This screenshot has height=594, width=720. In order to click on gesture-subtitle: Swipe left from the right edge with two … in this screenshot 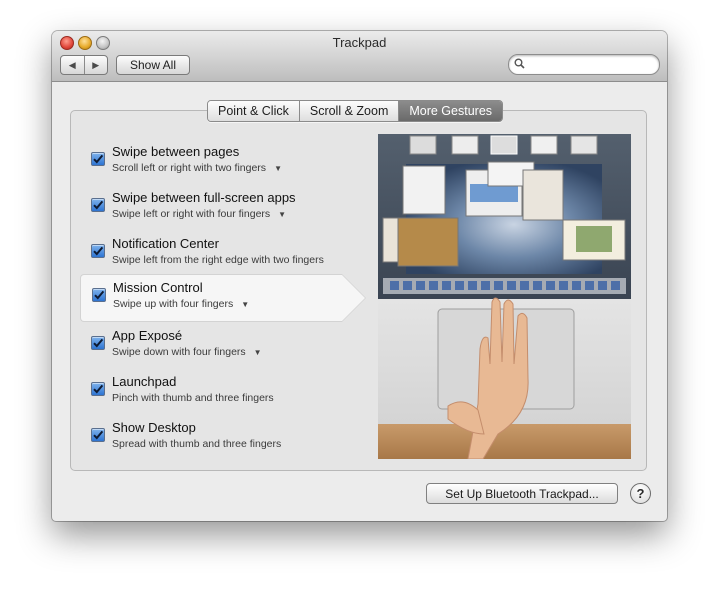, I will do `click(218, 260)`.